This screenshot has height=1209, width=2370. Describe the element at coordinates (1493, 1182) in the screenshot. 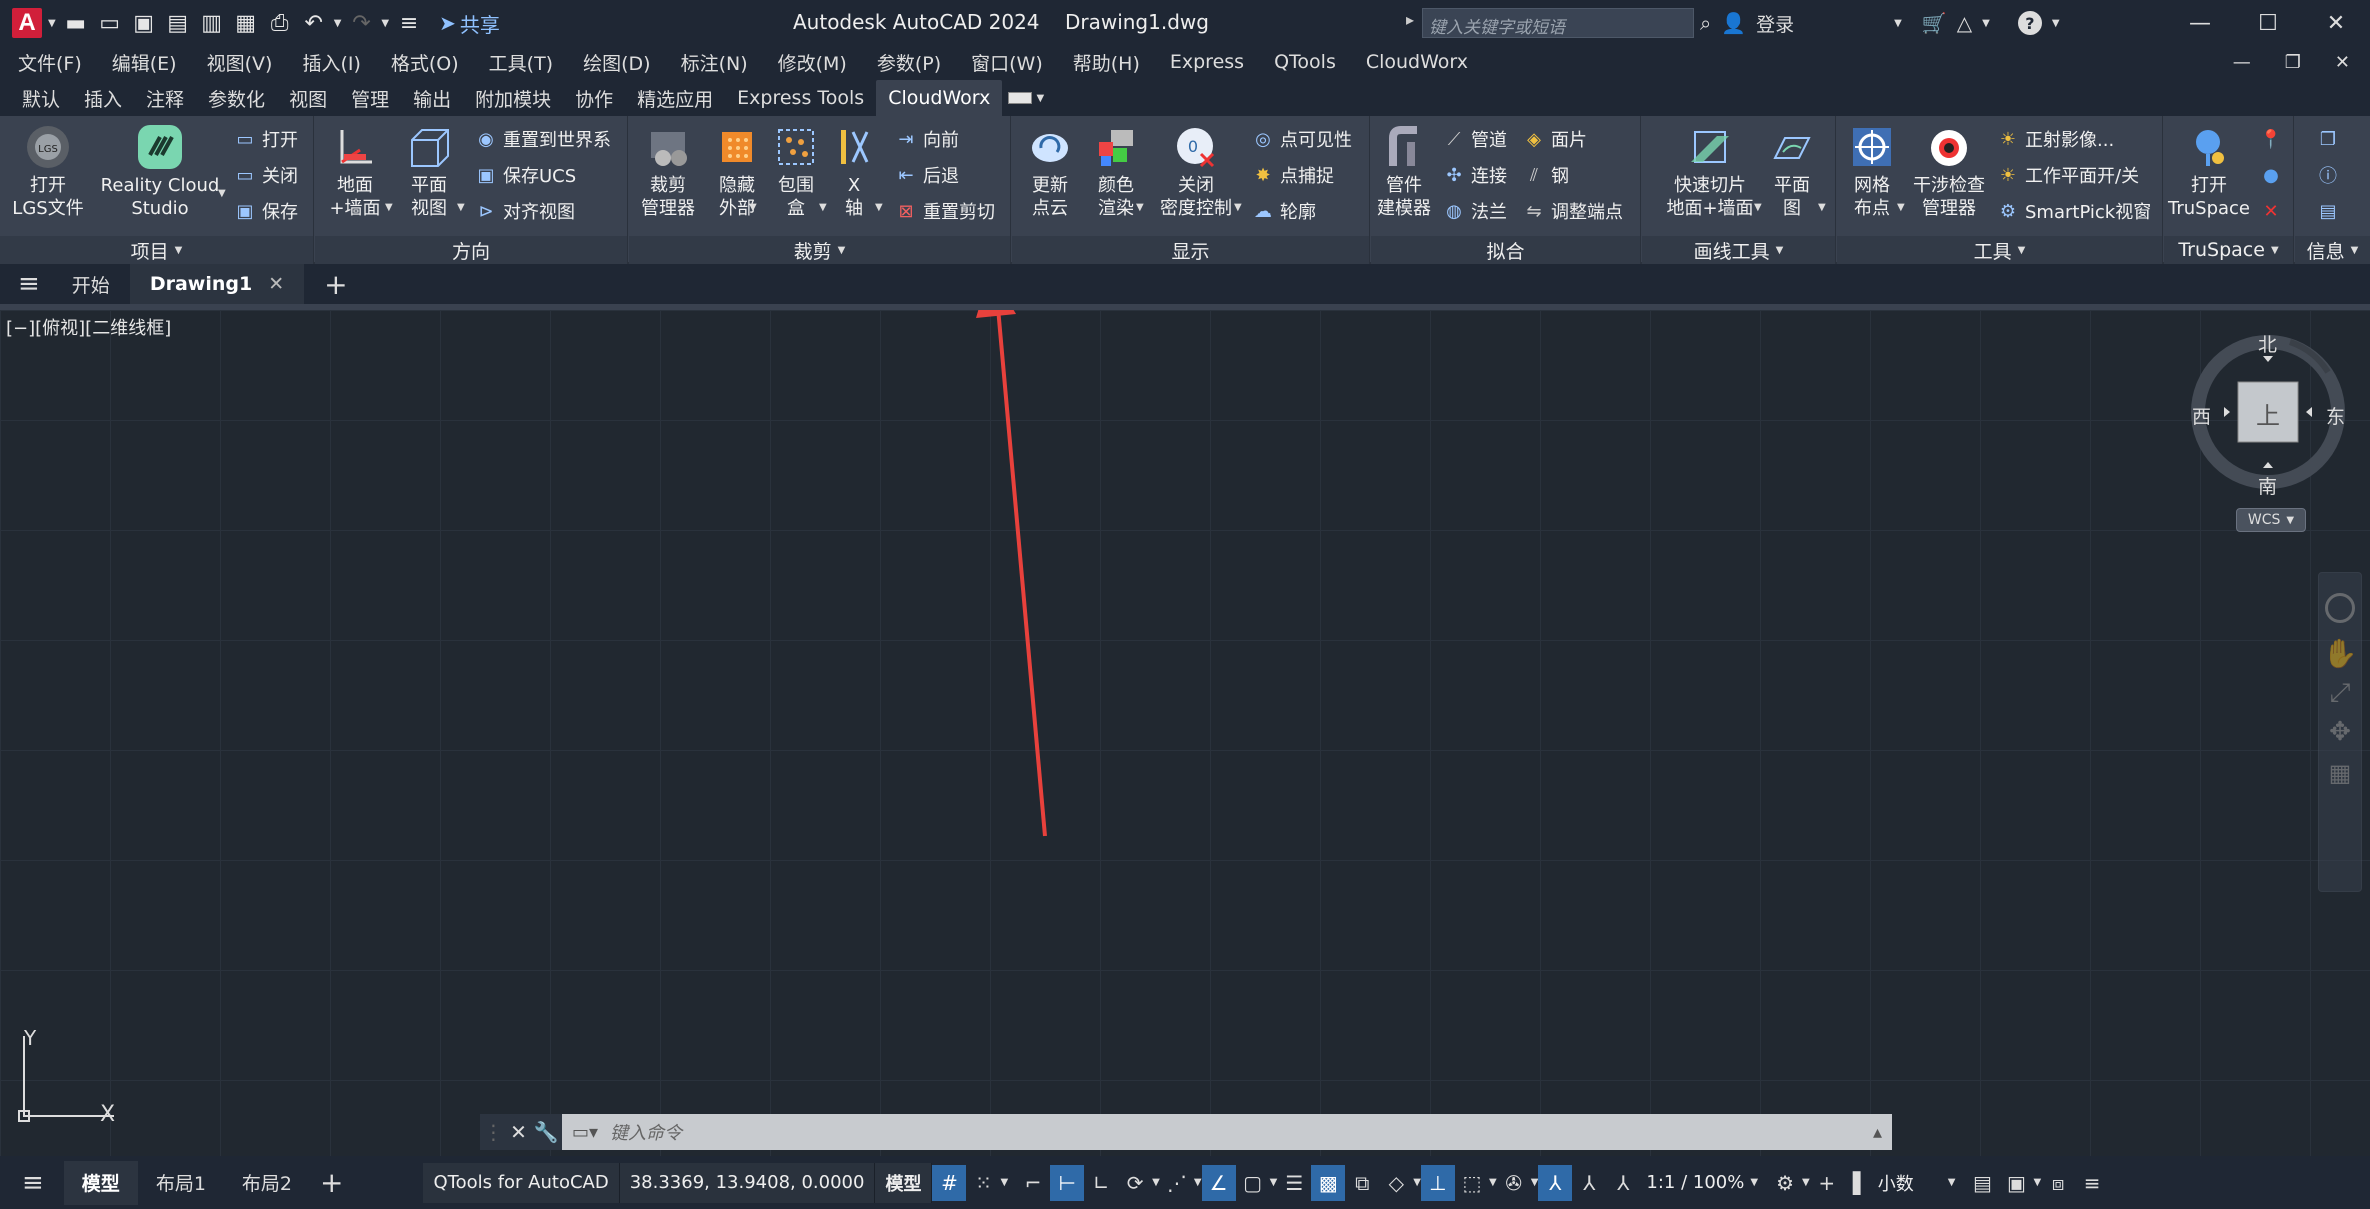

I see `filter-caret-icon: ▼` at that location.